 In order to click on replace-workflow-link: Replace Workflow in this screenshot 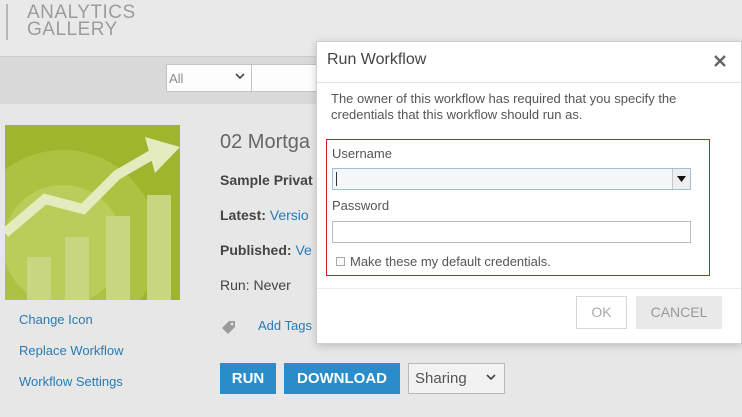, I will do `click(71, 358)`.